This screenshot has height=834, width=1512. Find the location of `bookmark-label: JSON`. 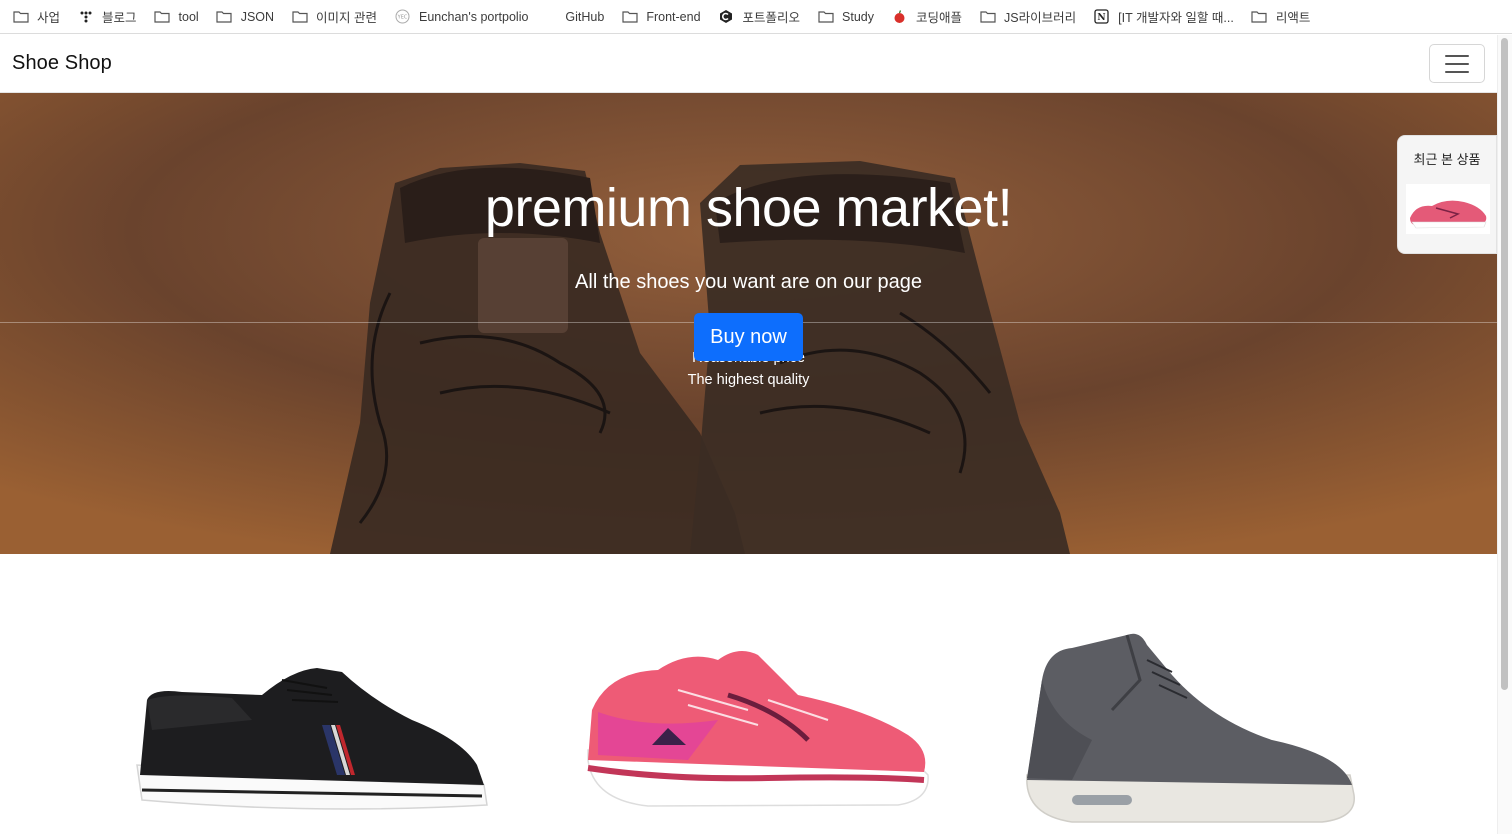

bookmark-label: JSON is located at coordinates (257, 16).